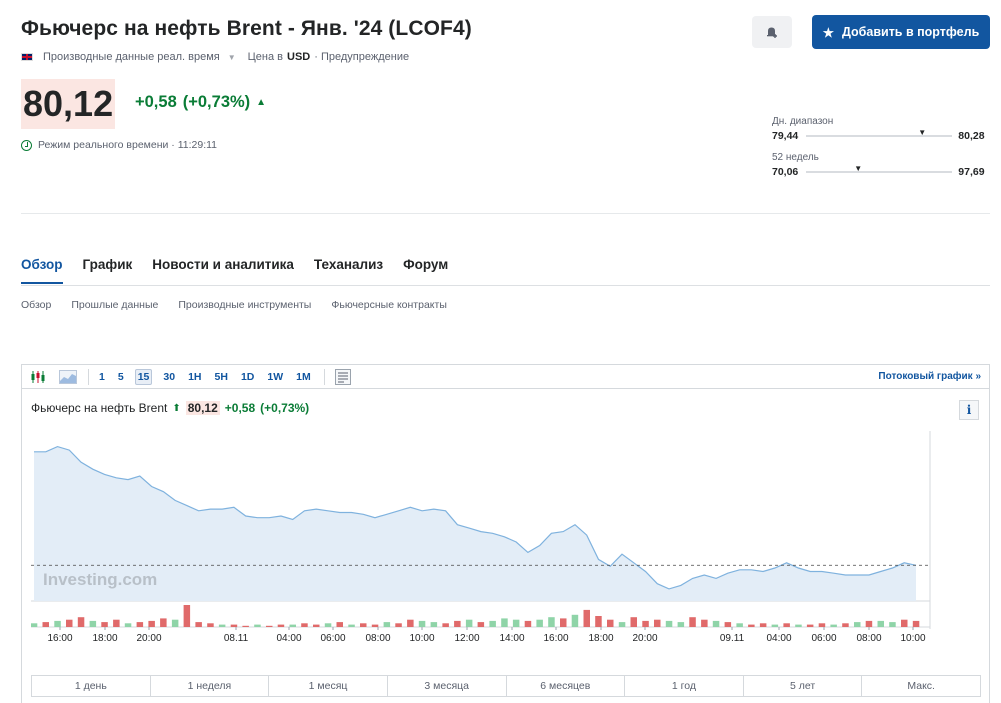 Image resolution: width=1001 pixels, height=703 pixels. Describe the element at coordinates (343, 376) in the screenshot. I see `table-icon` at that location.